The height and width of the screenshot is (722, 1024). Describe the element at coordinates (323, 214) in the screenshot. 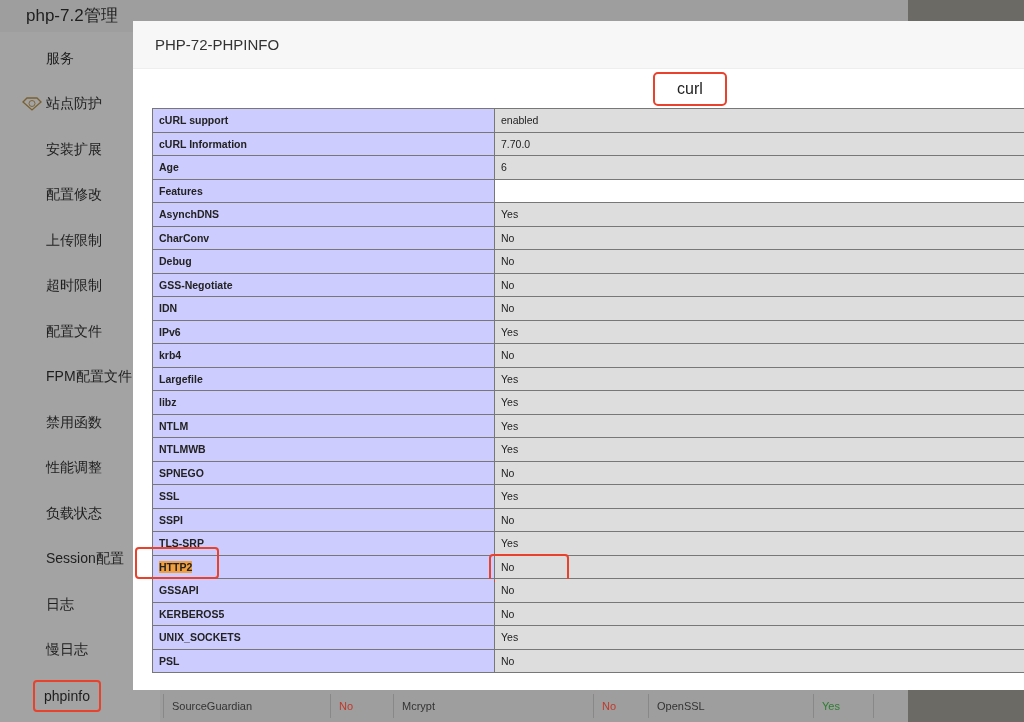

I see `table-cell: AsynchDNS` at that location.